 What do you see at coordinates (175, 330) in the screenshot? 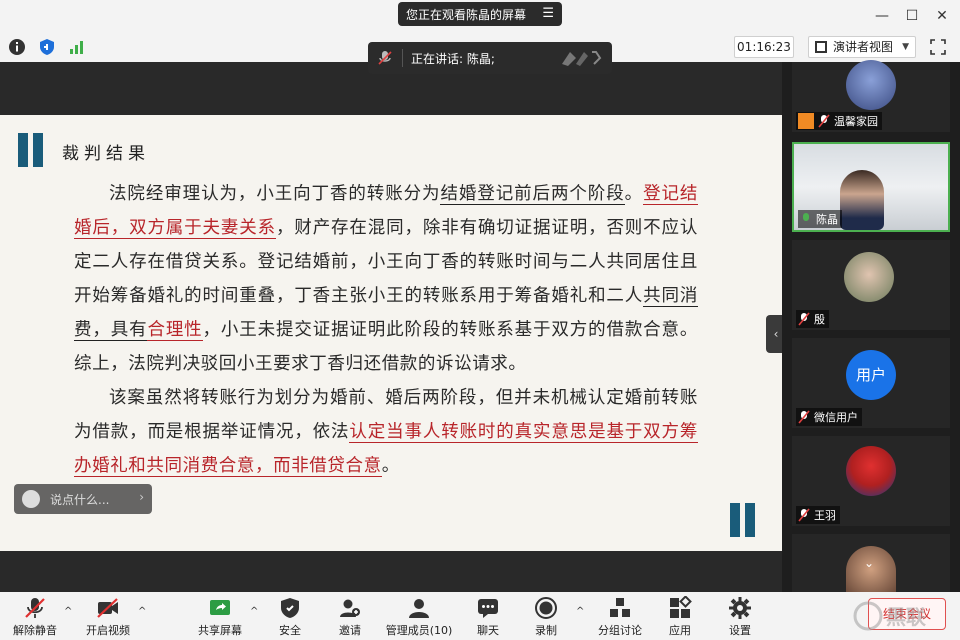
I see `highlighted-text: 合理性` at bounding box center [175, 330].